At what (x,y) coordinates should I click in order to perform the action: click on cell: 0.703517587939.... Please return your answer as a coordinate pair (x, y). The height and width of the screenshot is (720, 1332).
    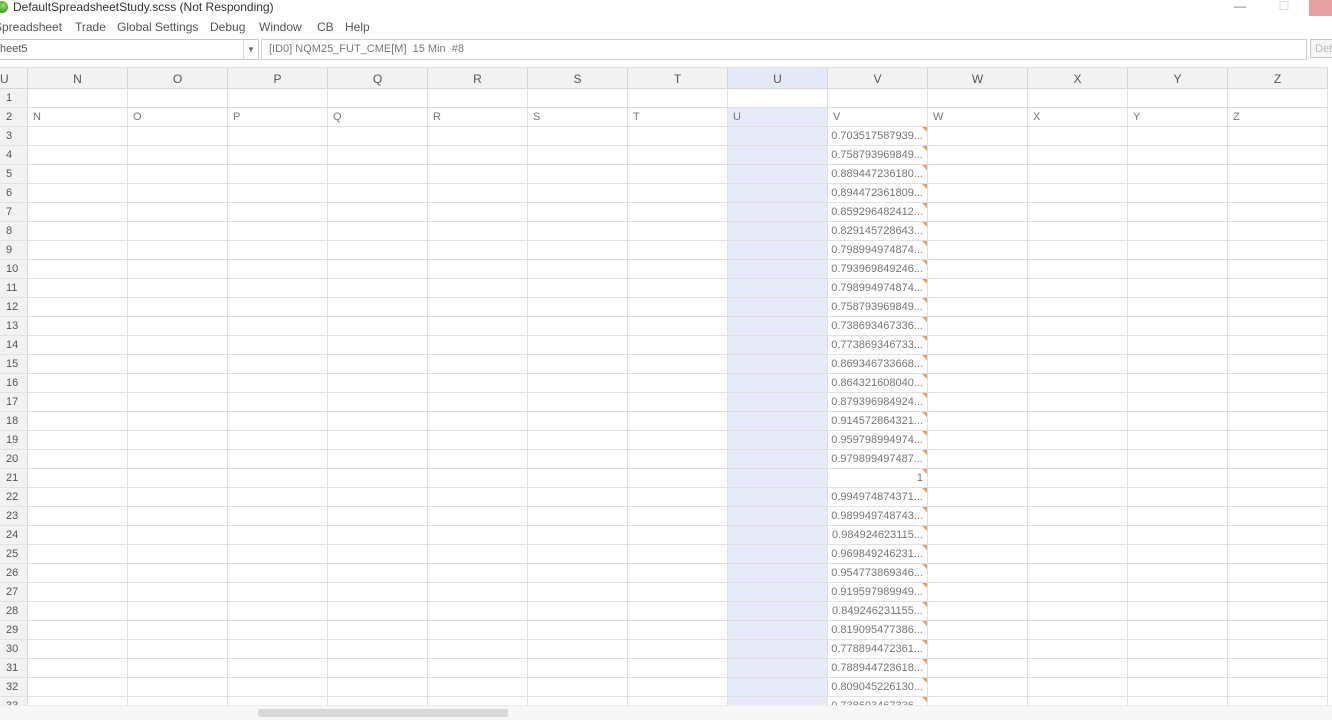
    Looking at the image, I should click on (878, 136).